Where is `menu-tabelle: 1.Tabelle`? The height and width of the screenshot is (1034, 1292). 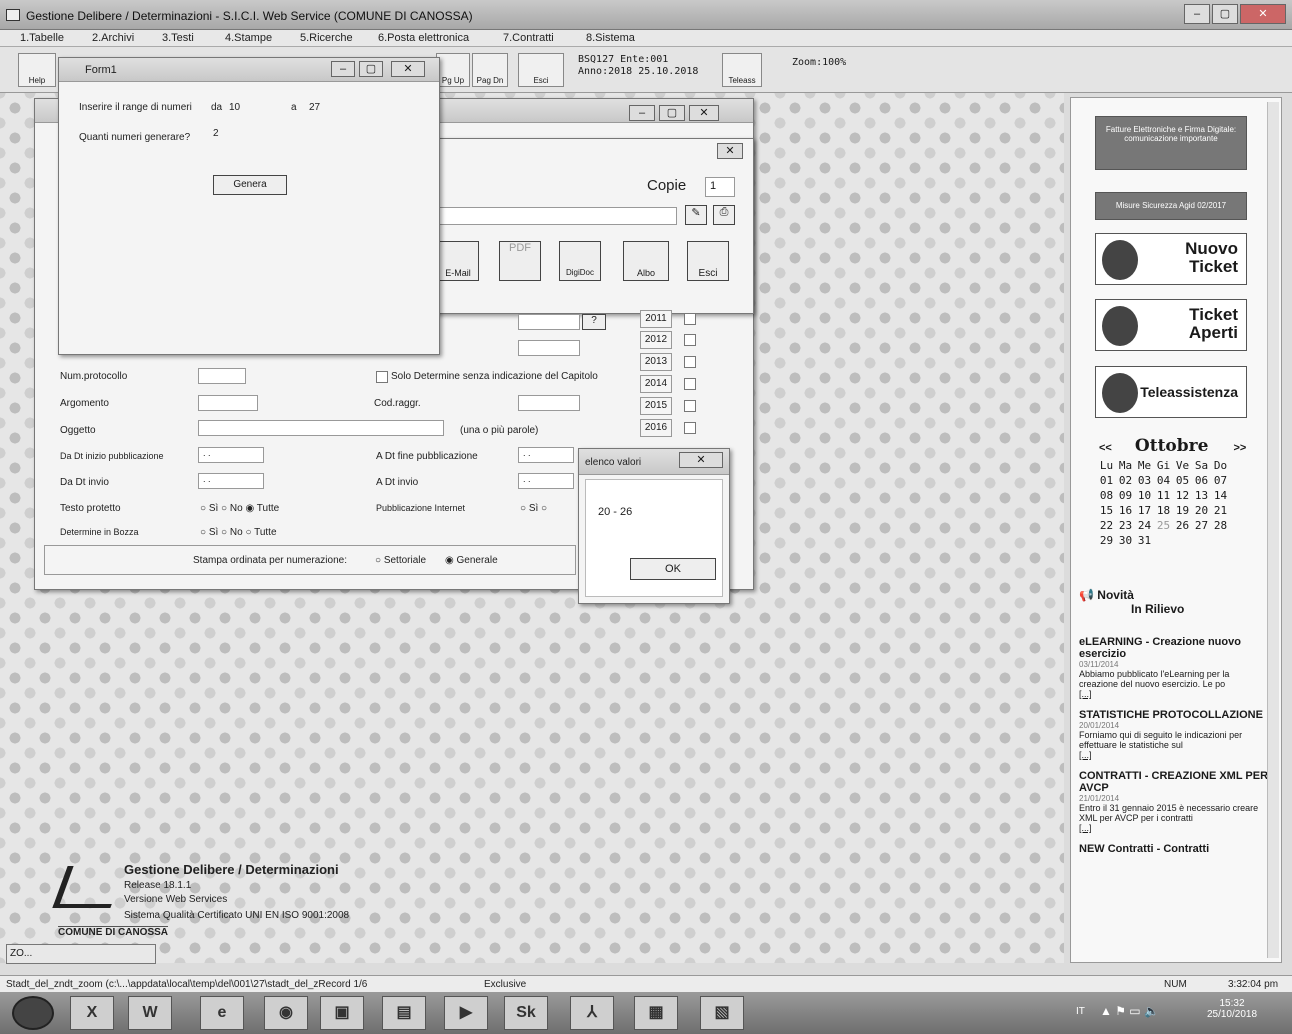
menu-tabelle: 1.Tabelle is located at coordinates (42, 38).